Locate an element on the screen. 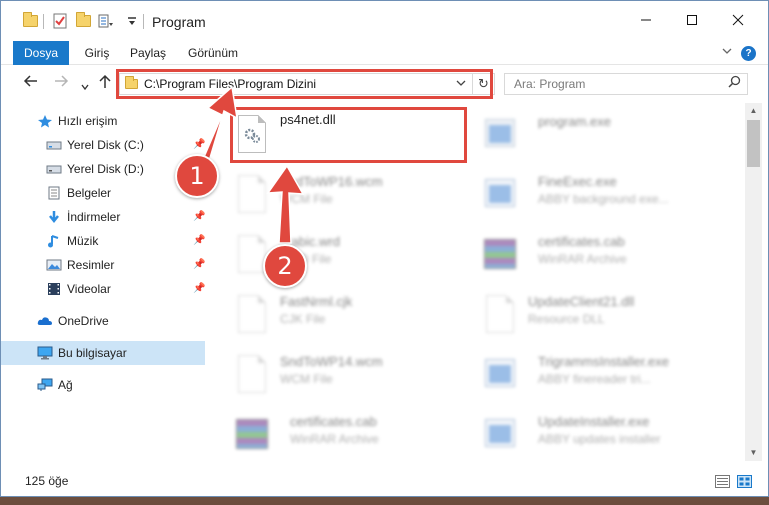  file-name: UpdateInstaller.exe is located at coordinates (594, 421).